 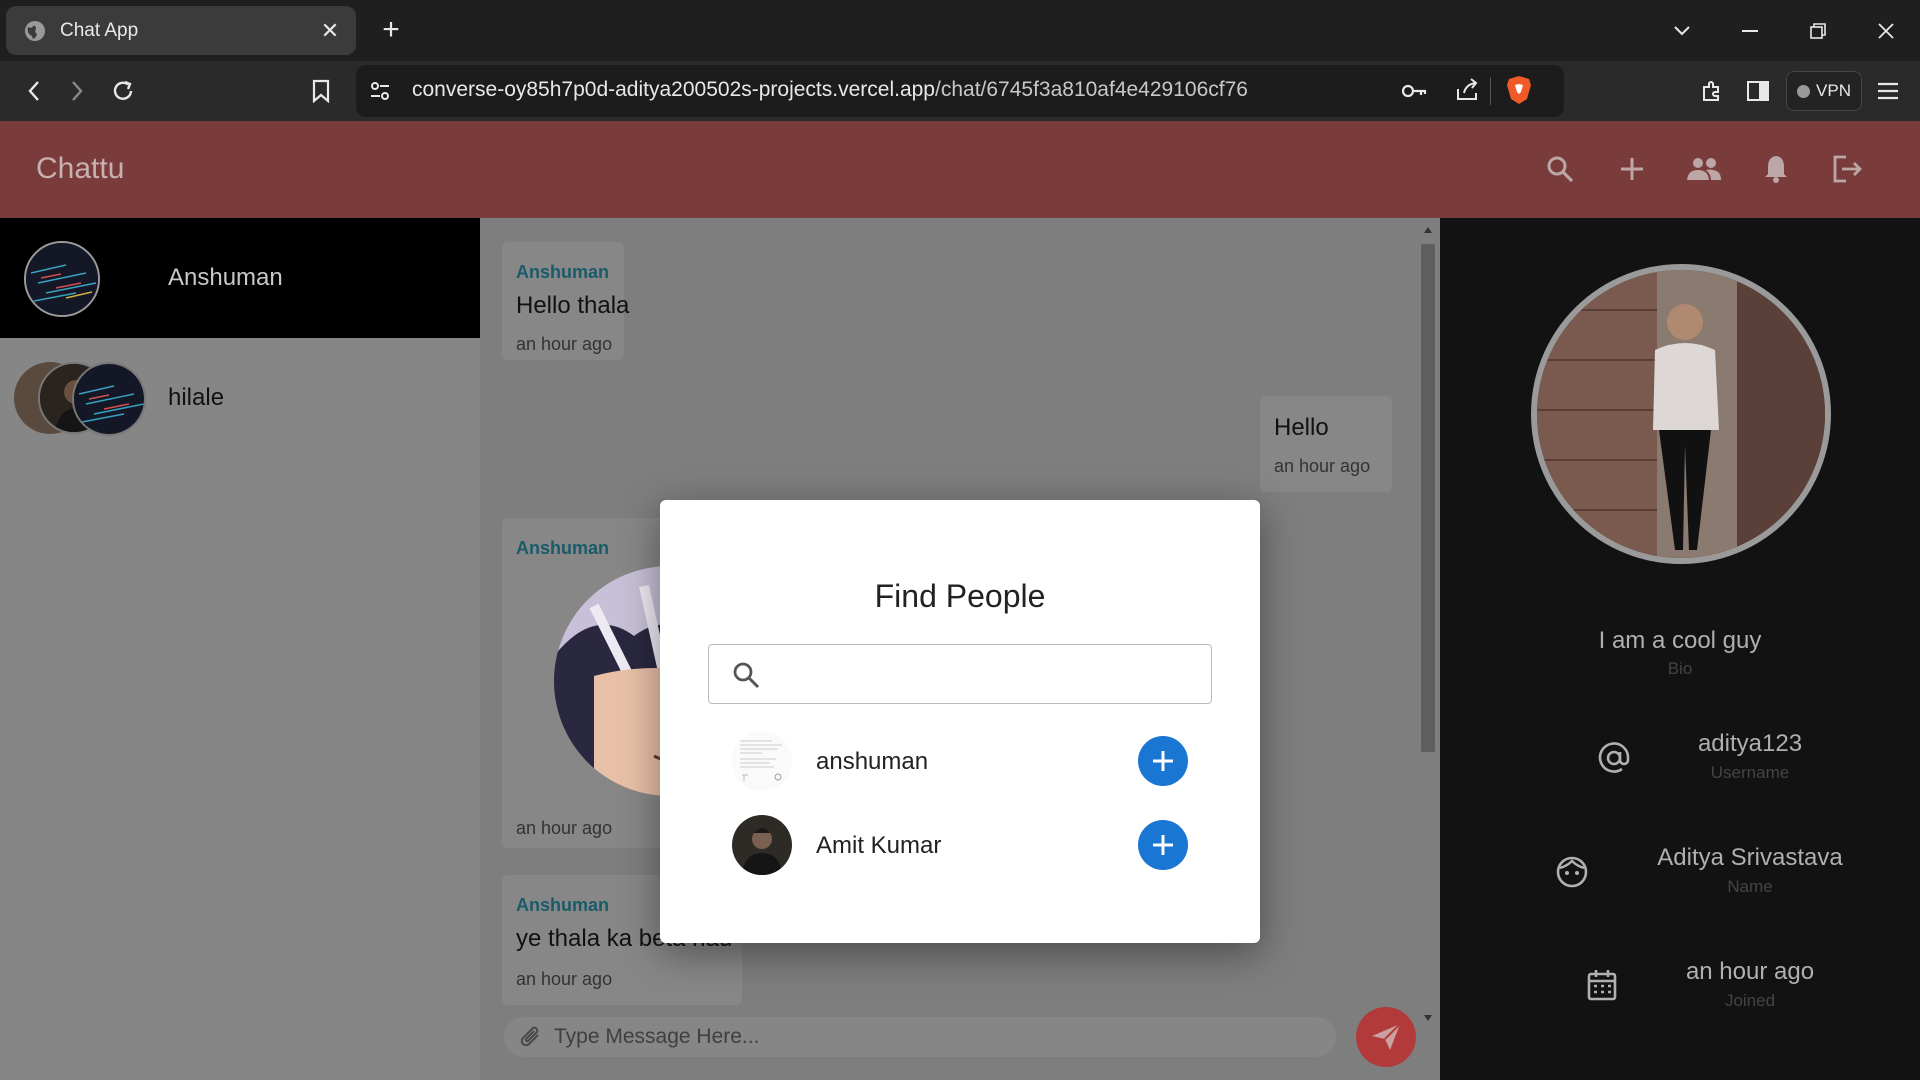 What do you see at coordinates (181, 30) in the screenshot?
I see `browser-tab: Chat App ✕` at bounding box center [181, 30].